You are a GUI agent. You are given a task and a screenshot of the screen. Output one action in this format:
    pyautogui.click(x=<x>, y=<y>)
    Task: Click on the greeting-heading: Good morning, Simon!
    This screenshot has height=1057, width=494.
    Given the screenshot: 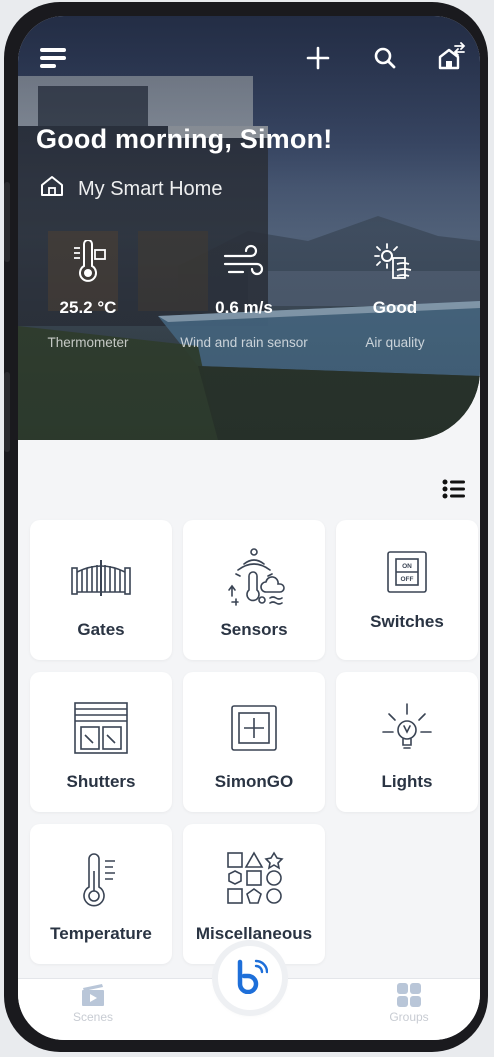 What is the action you would take?
    pyautogui.click(x=184, y=139)
    